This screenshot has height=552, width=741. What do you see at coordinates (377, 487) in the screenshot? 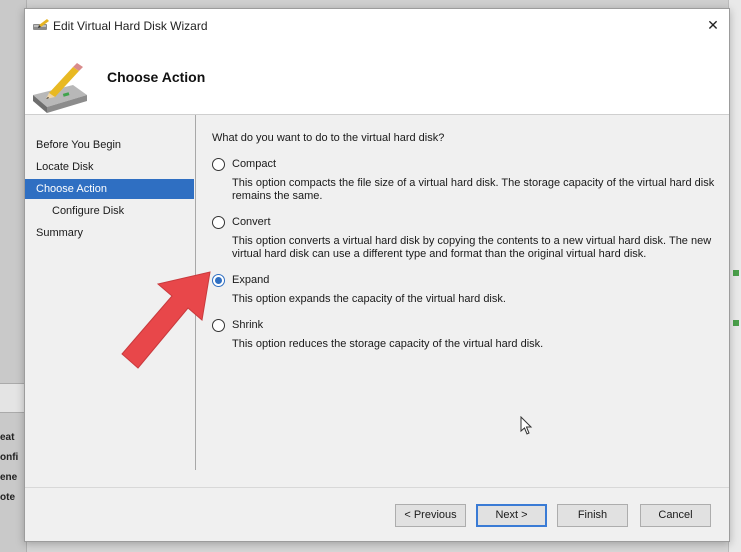
I see `footer-divider` at bounding box center [377, 487].